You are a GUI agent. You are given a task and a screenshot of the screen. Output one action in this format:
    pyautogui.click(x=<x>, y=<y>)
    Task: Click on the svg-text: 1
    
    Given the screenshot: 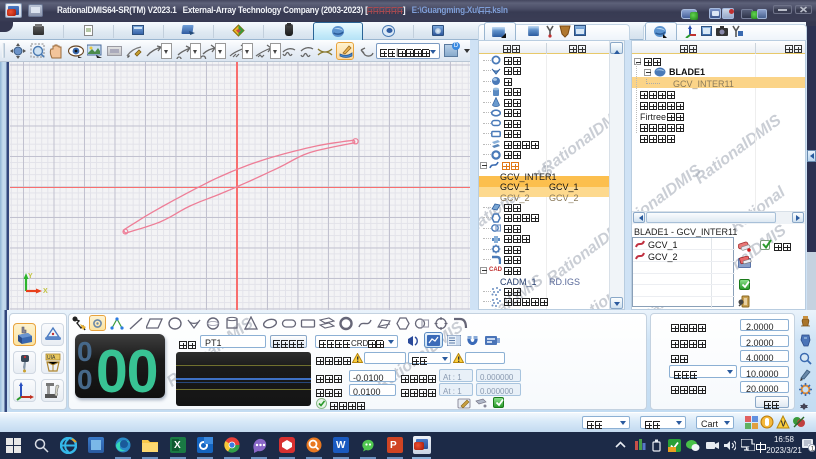 What is the action you would take?
    pyautogui.click(x=813, y=449)
    